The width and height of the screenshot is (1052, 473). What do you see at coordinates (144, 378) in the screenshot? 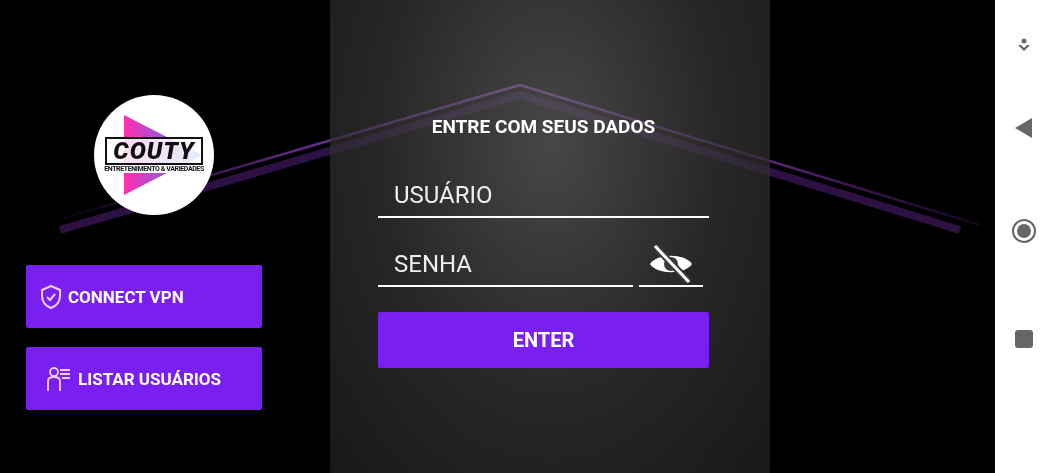
I see `list-users-button: LISTAR USUÁRIOS` at bounding box center [144, 378].